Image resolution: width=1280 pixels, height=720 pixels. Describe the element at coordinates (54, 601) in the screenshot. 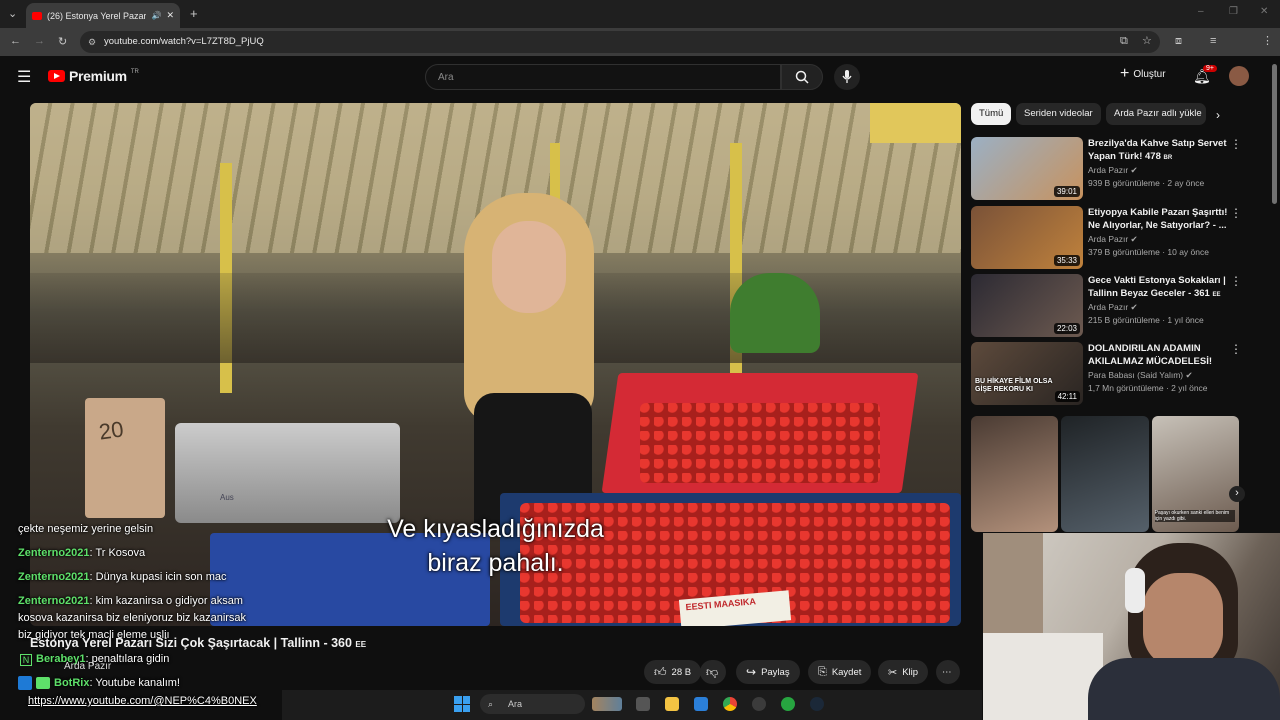

I see `chat-user: Zenterno2021` at that location.